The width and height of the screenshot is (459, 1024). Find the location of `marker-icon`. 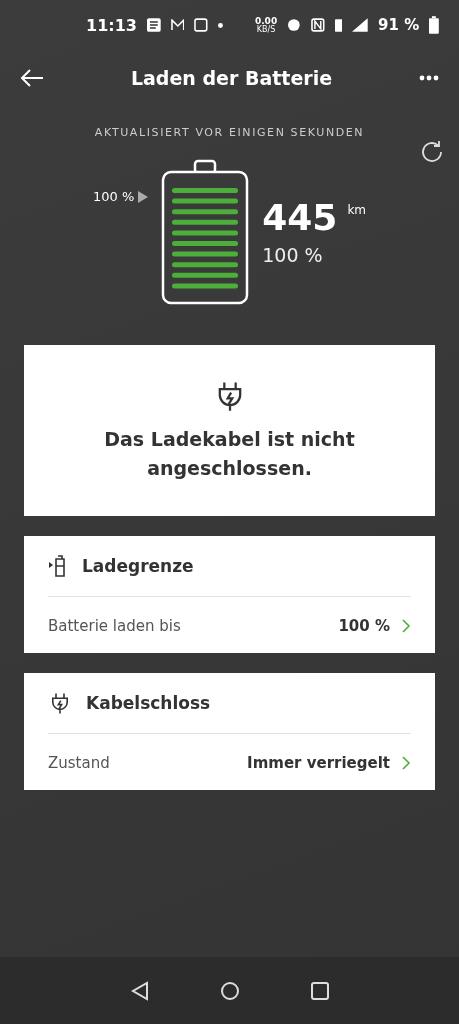

marker-icon is located at coordinates (143, 196).